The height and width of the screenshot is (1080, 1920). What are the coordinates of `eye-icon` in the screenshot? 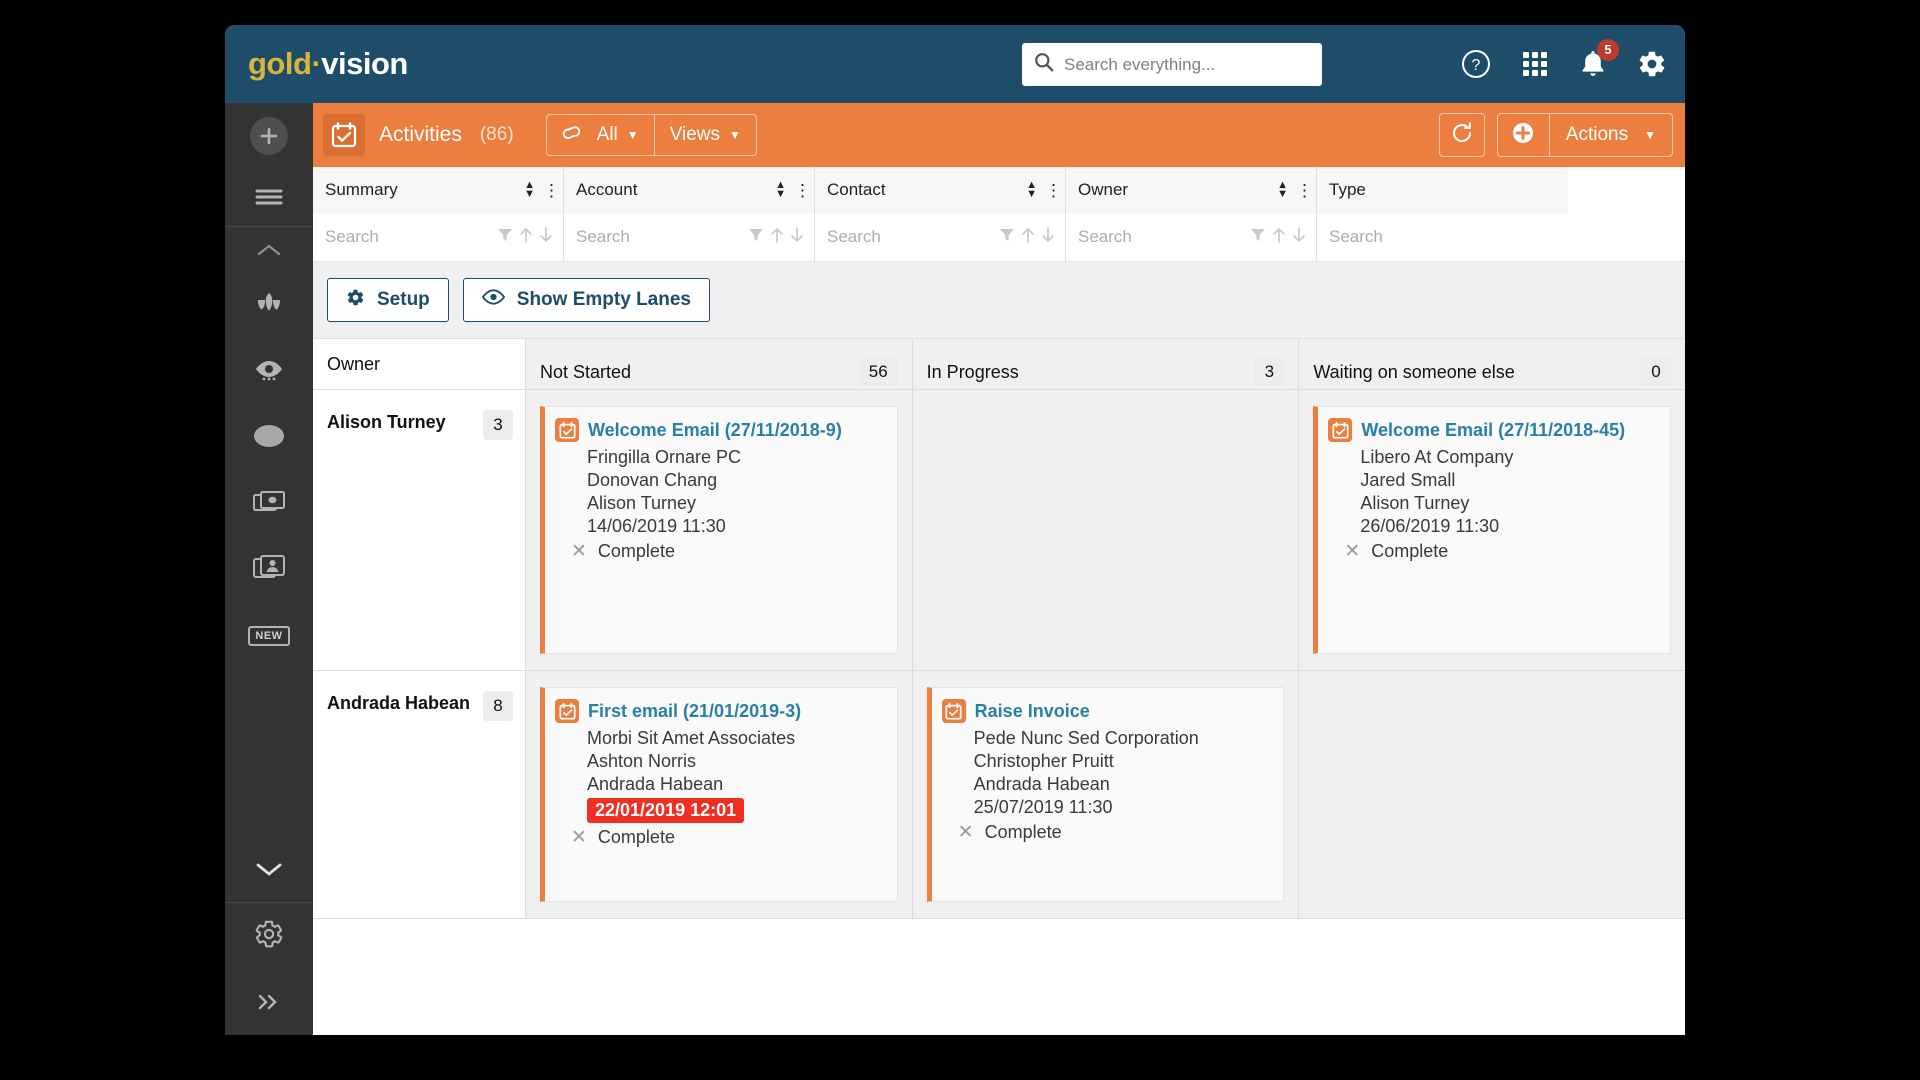 It's located at (493, 300).